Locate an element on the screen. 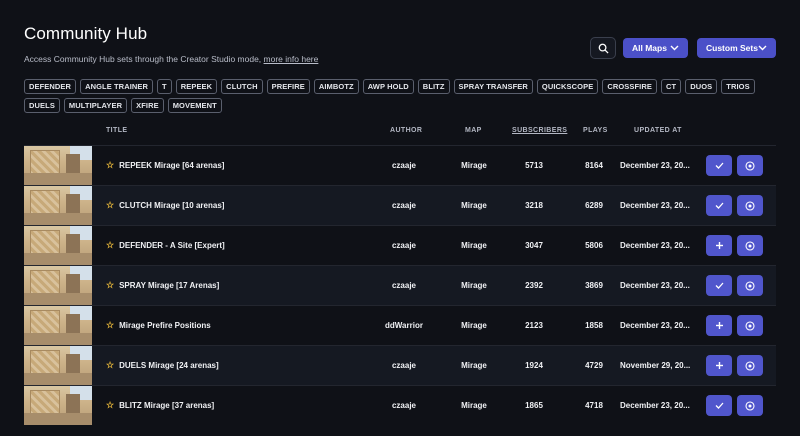 Image resolution: width=800 pixels, height=436 pixels. tag-filter: MULTIPLAYER is located at coordinates (95, 105).